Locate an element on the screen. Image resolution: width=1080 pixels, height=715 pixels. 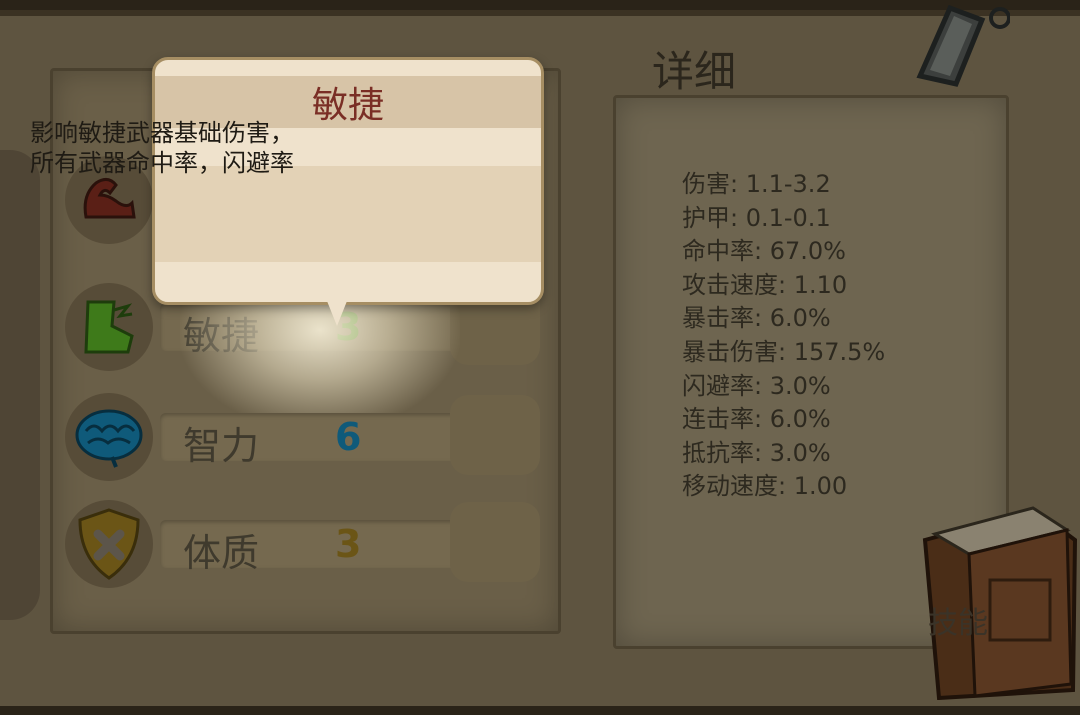
stat-damage: 伤害: 1.1-3.2 is located at coordinates (756, 184).